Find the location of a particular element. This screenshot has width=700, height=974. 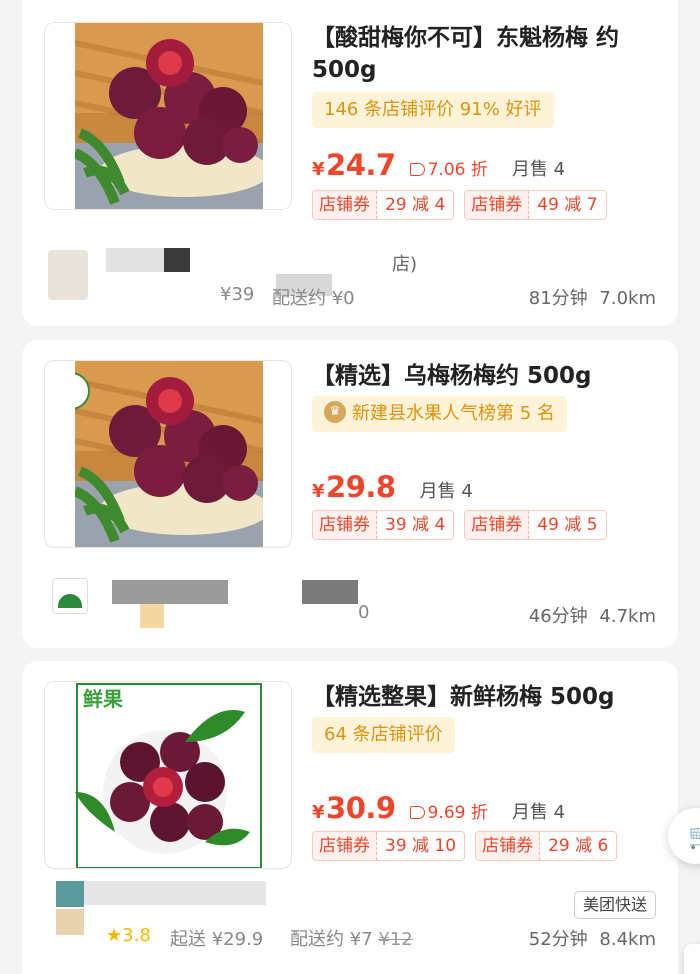

meituan-express-badge: 美团快送 is located at coordinates (614, 905).